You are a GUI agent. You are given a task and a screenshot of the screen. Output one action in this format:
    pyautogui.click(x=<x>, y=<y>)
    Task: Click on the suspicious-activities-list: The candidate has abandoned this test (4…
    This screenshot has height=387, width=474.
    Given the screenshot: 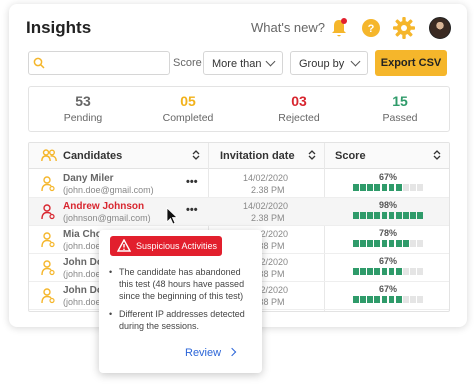 What is the action you would take?
    pyautogui.click(x=183, y=302)
    